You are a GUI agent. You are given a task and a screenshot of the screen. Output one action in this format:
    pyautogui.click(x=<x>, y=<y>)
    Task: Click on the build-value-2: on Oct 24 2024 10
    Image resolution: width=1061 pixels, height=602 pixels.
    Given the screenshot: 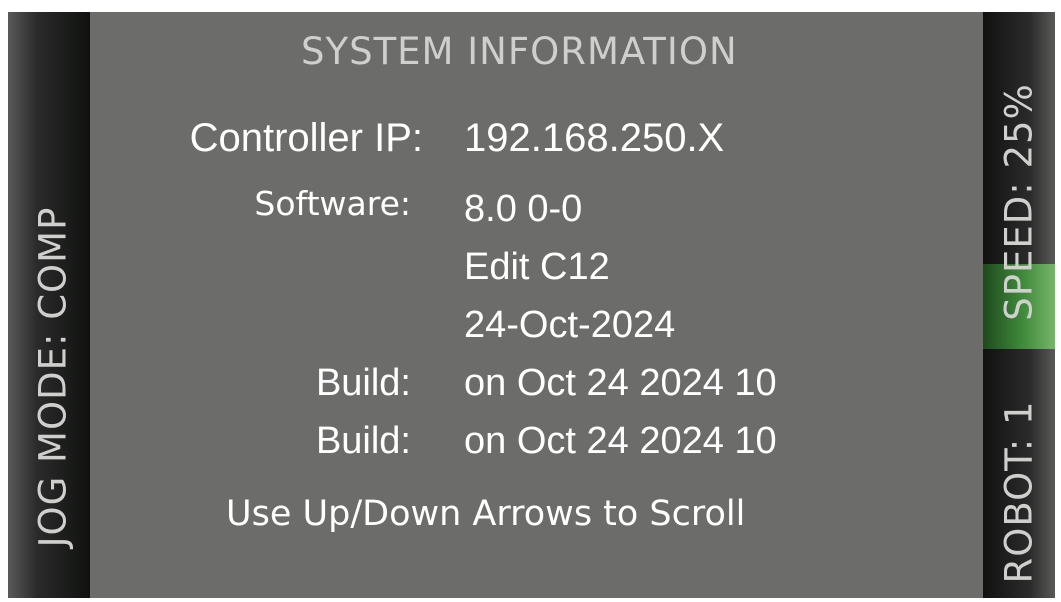 What is the action you would take?
    pyautogui.click(x=620, y=441)
    